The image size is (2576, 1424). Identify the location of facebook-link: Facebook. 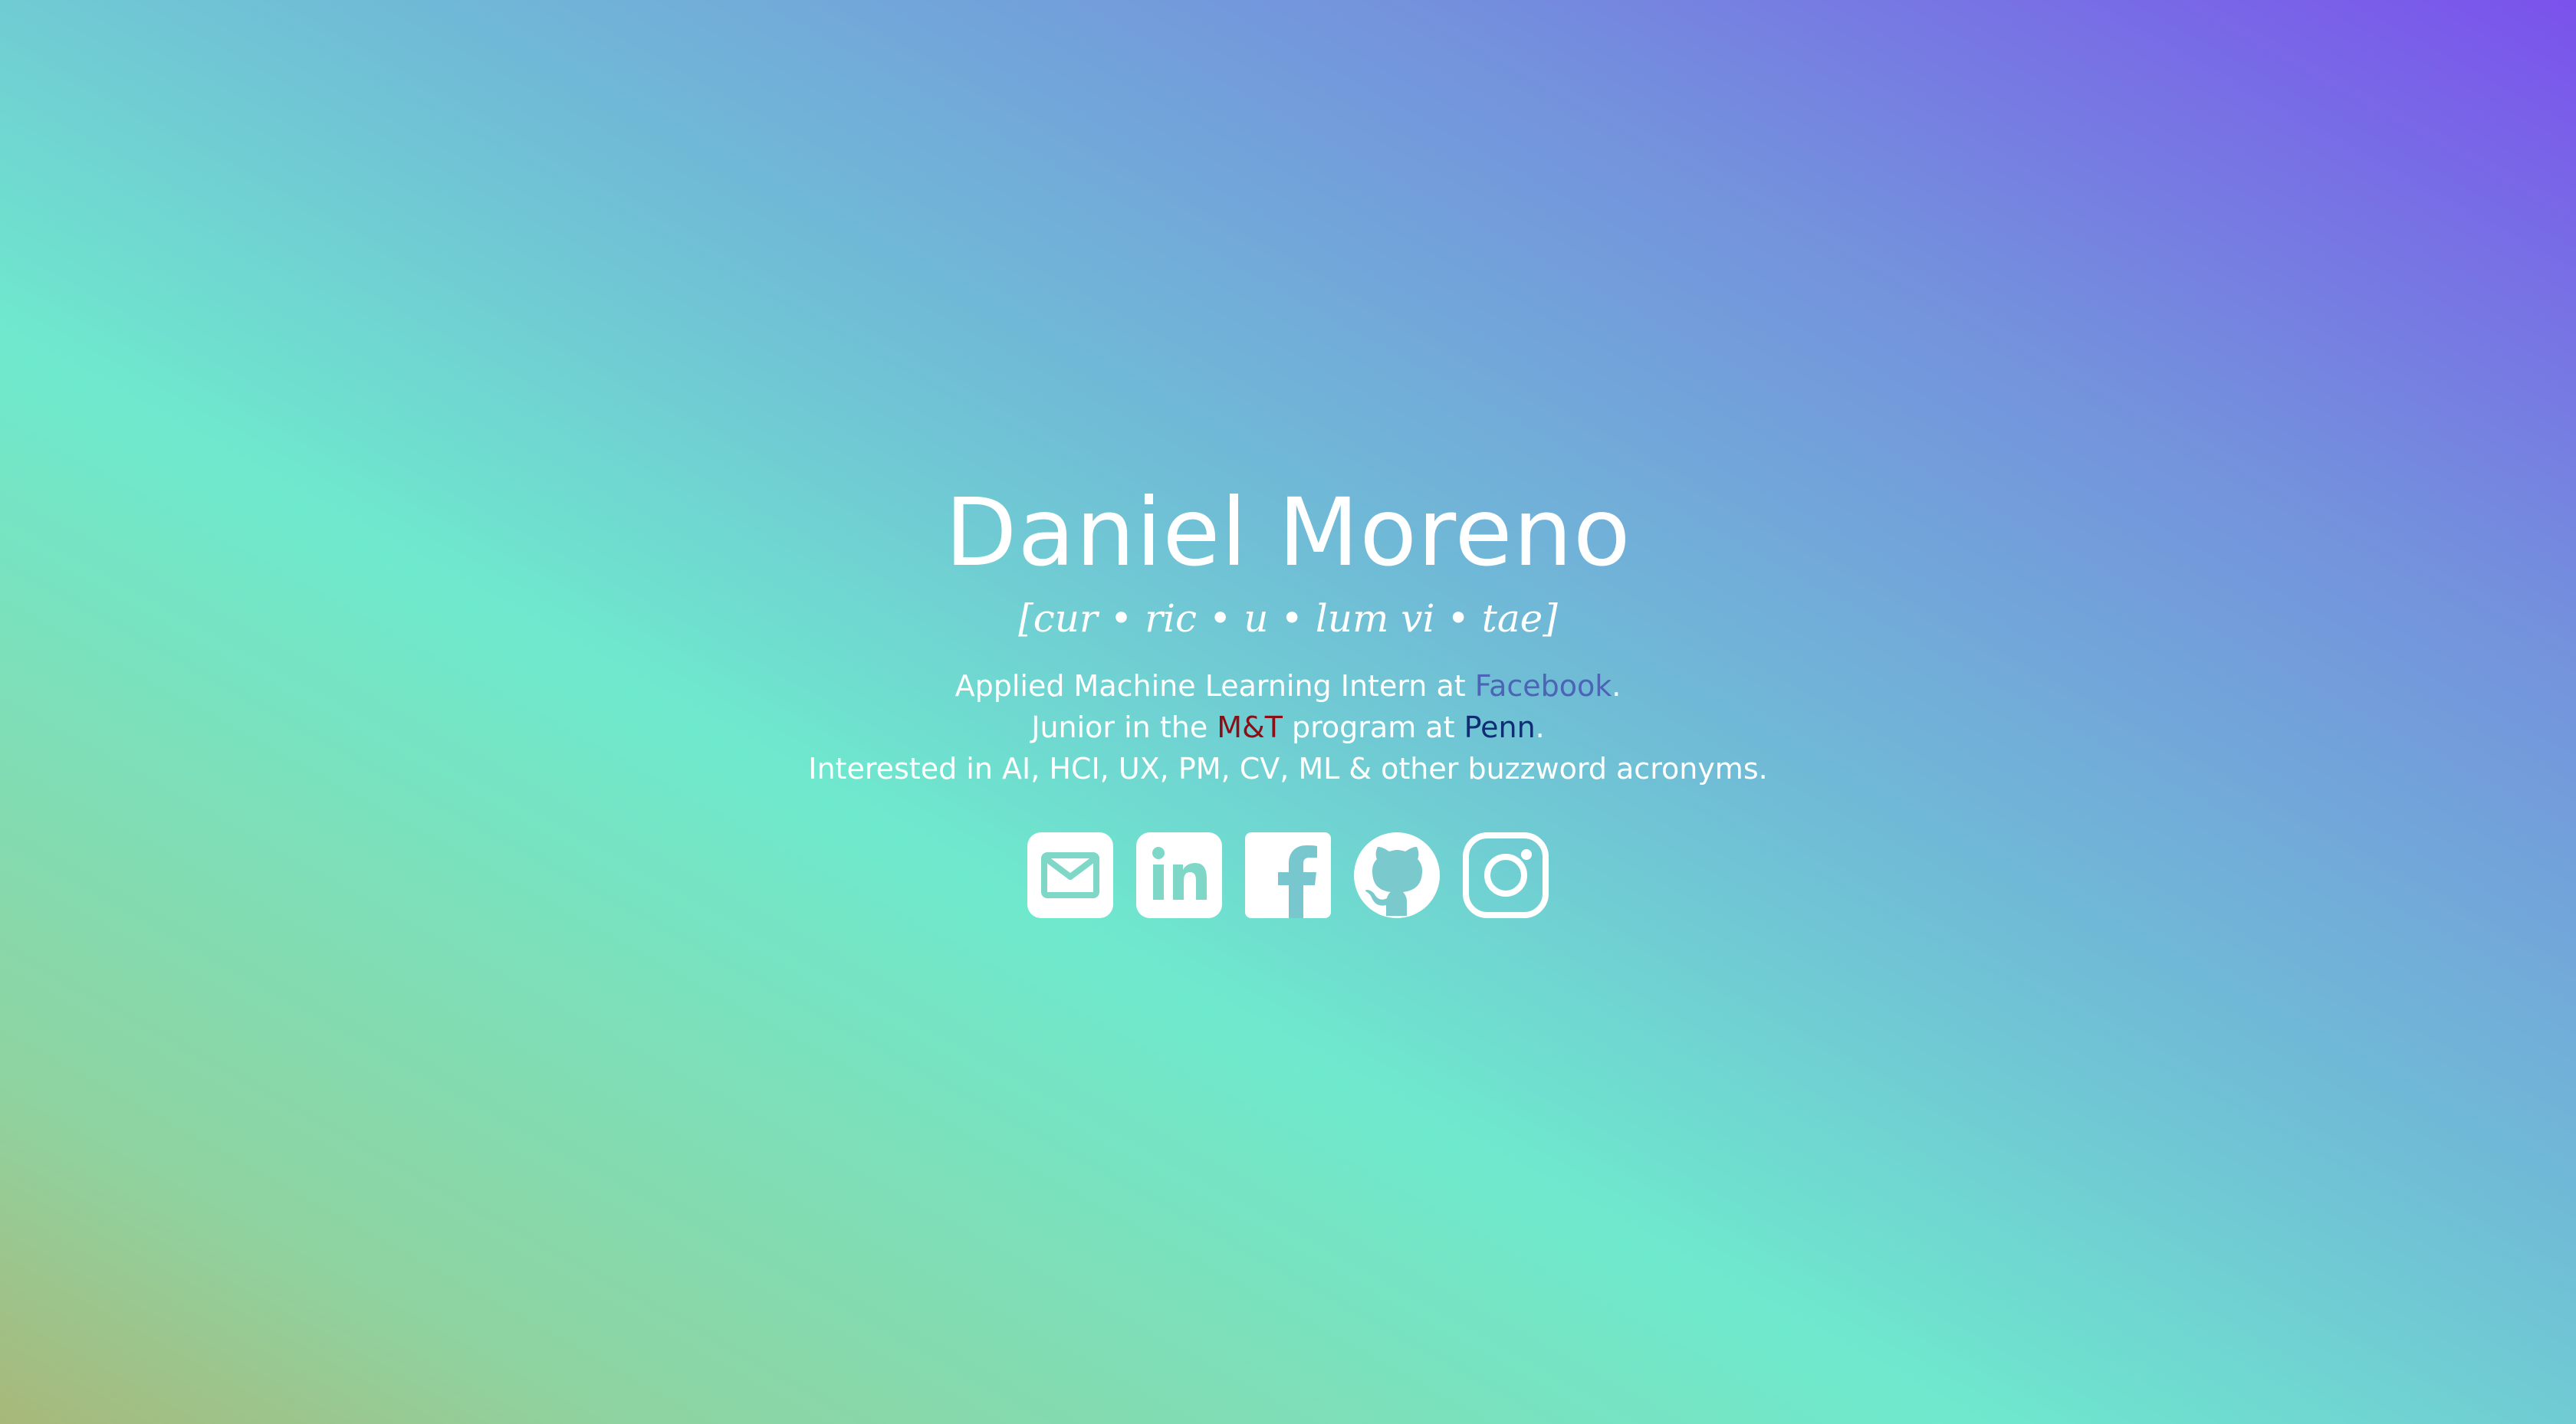
(1544, 686).